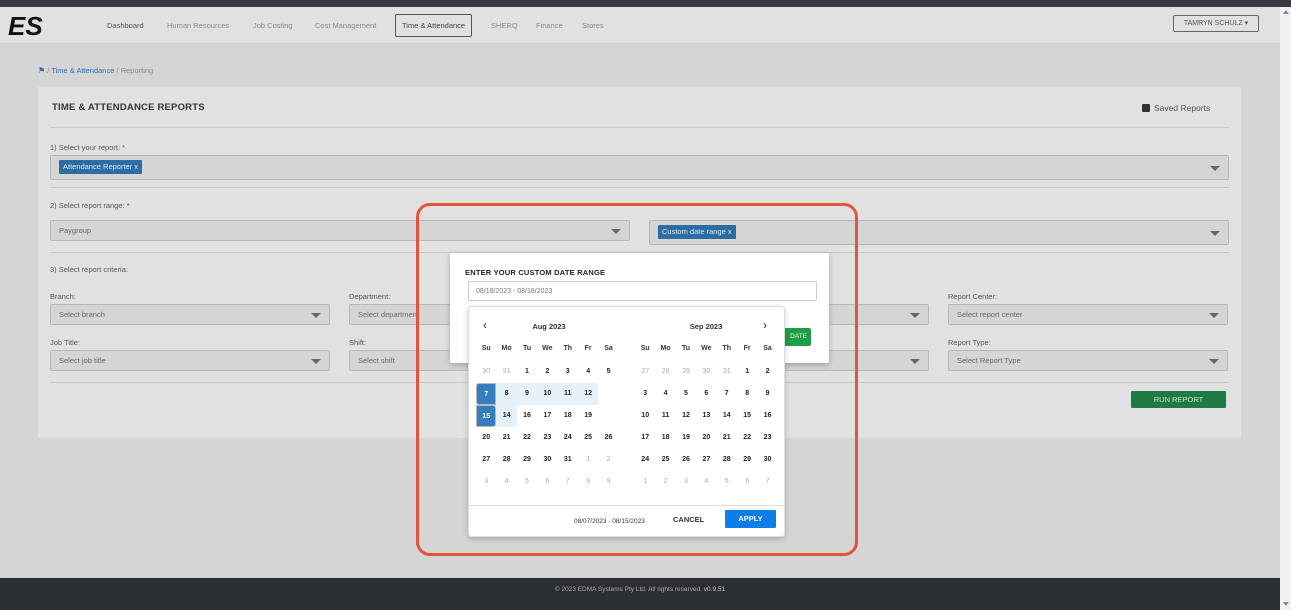 The height and width of the screenshot is (610, 1291). Describe the element at coordinates (63, 296) in the screenshot. I see `branch-label: Branch:` at that location.